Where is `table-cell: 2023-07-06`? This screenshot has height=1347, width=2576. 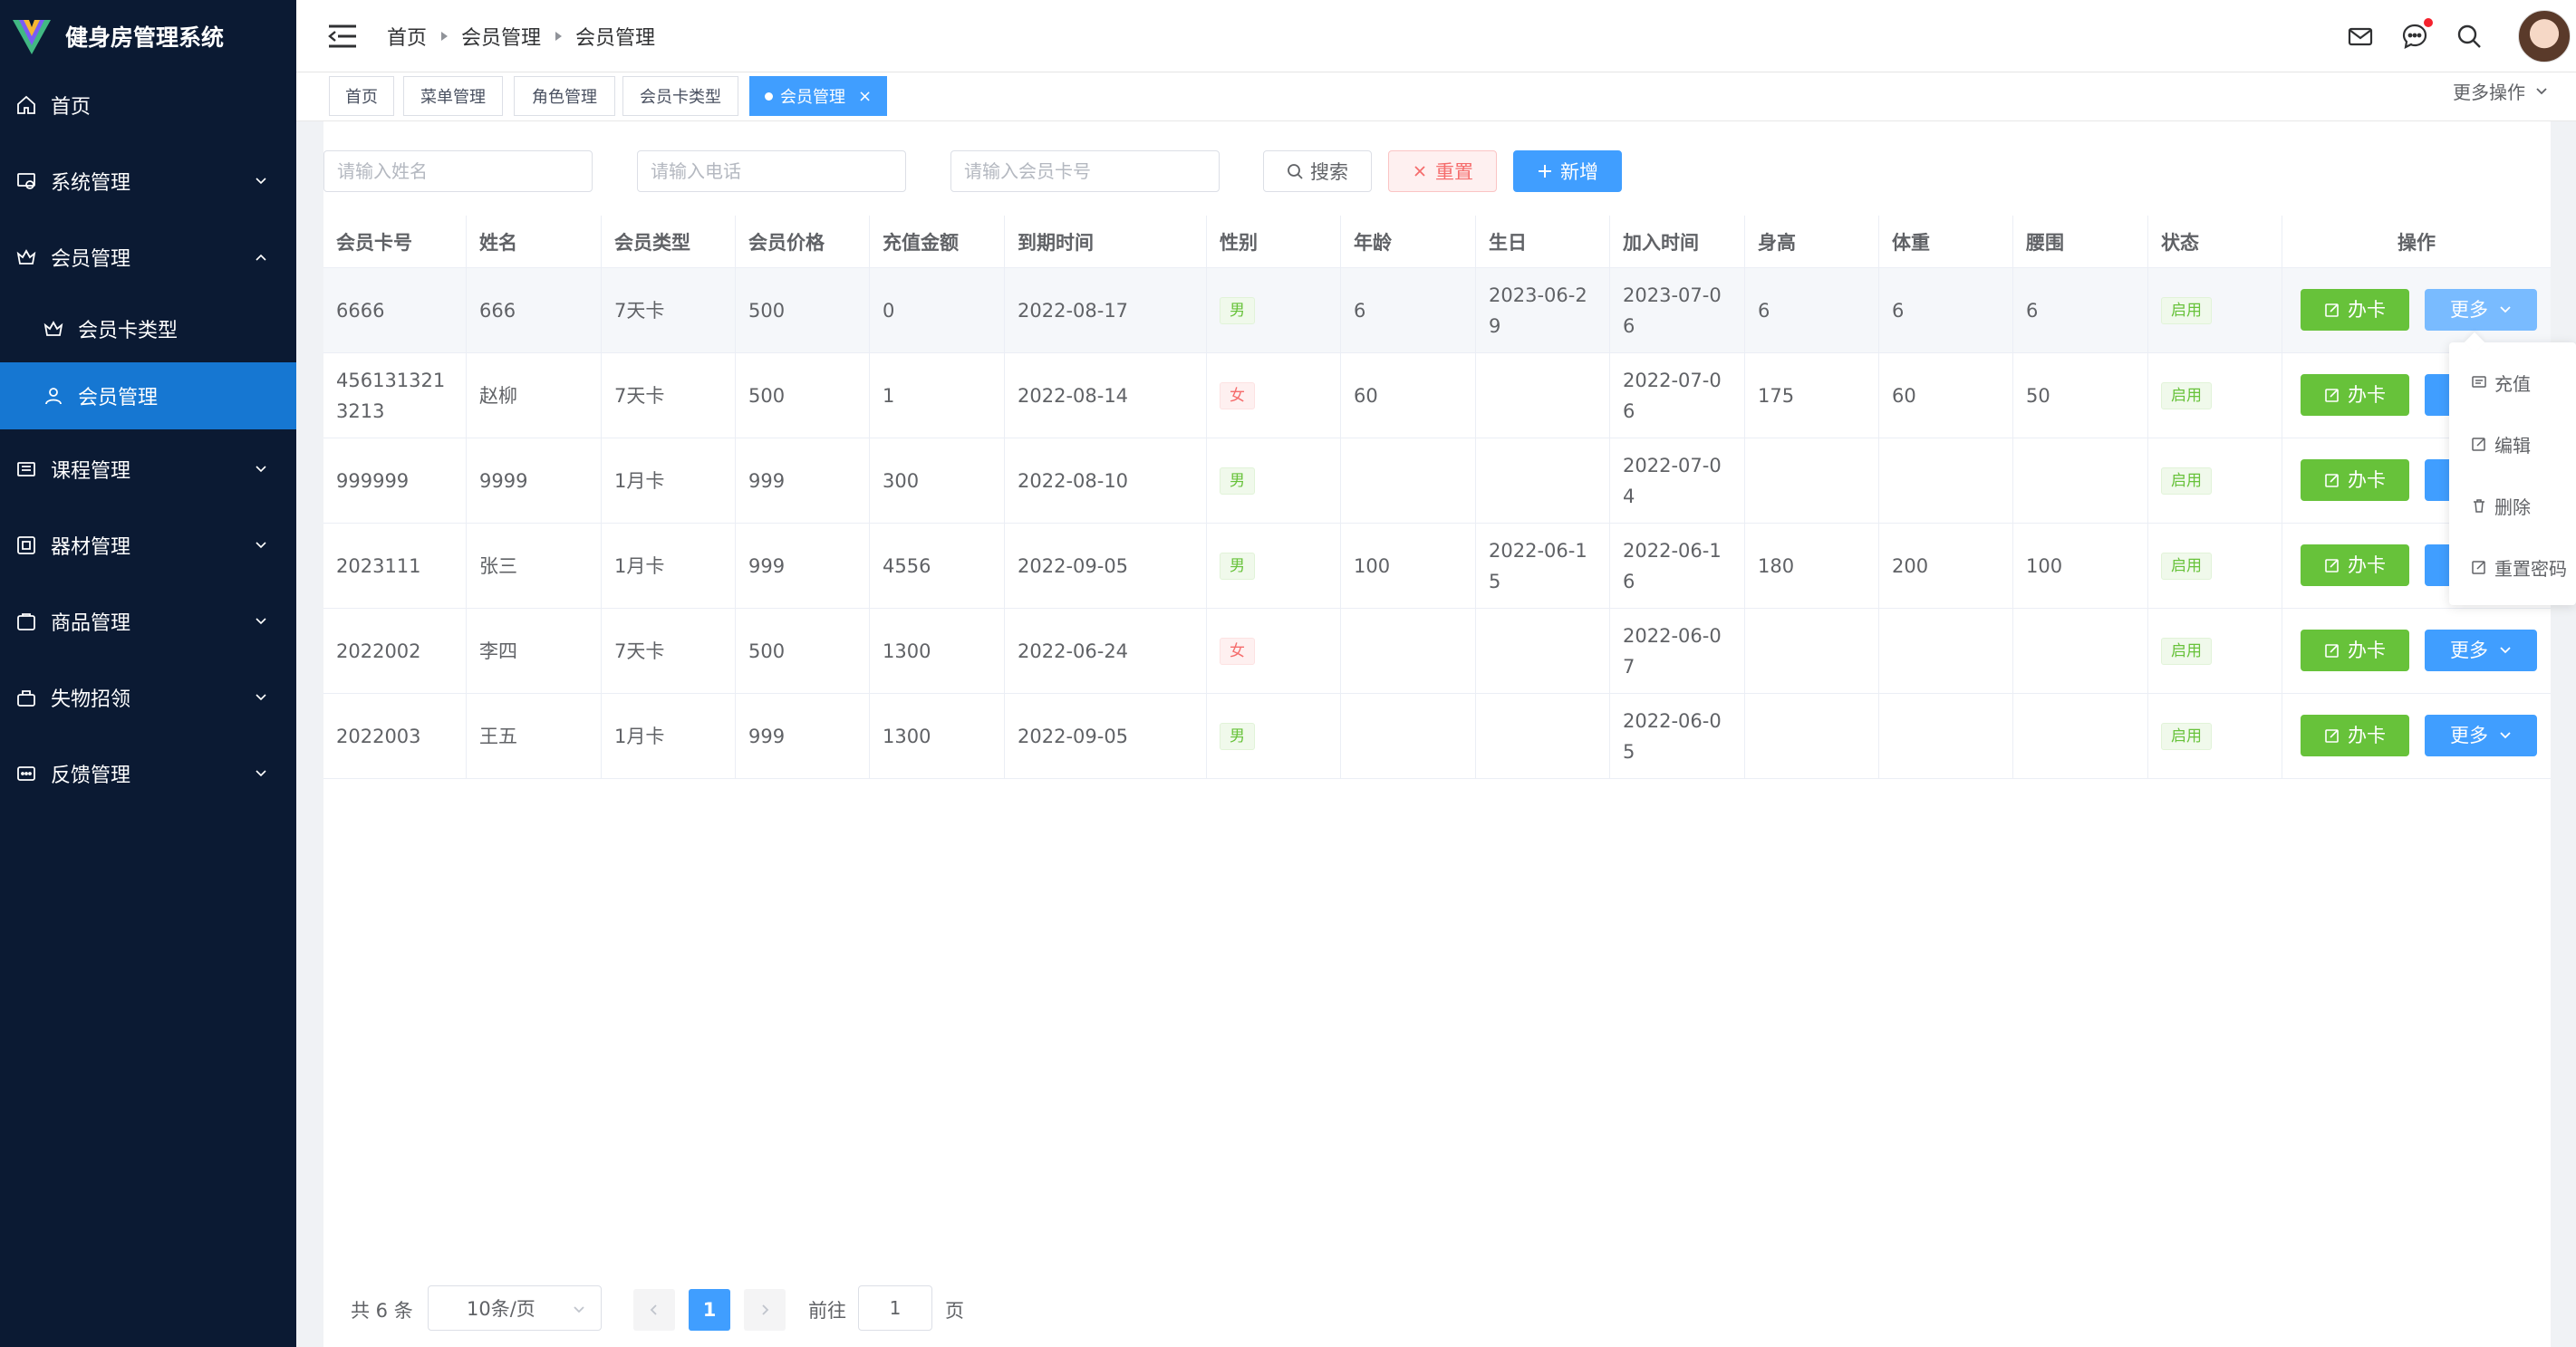
table-cell: 2023-07-06 is located at coordinates (1677, 310).